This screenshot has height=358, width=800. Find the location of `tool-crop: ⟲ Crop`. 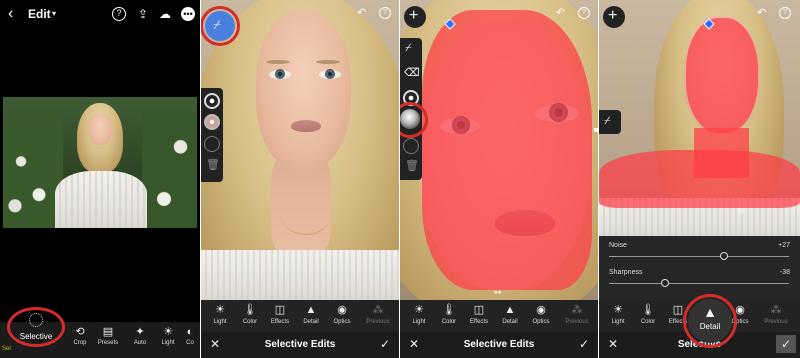

tool-crop: ⟲ Crop is located at coordinates (80, 335).